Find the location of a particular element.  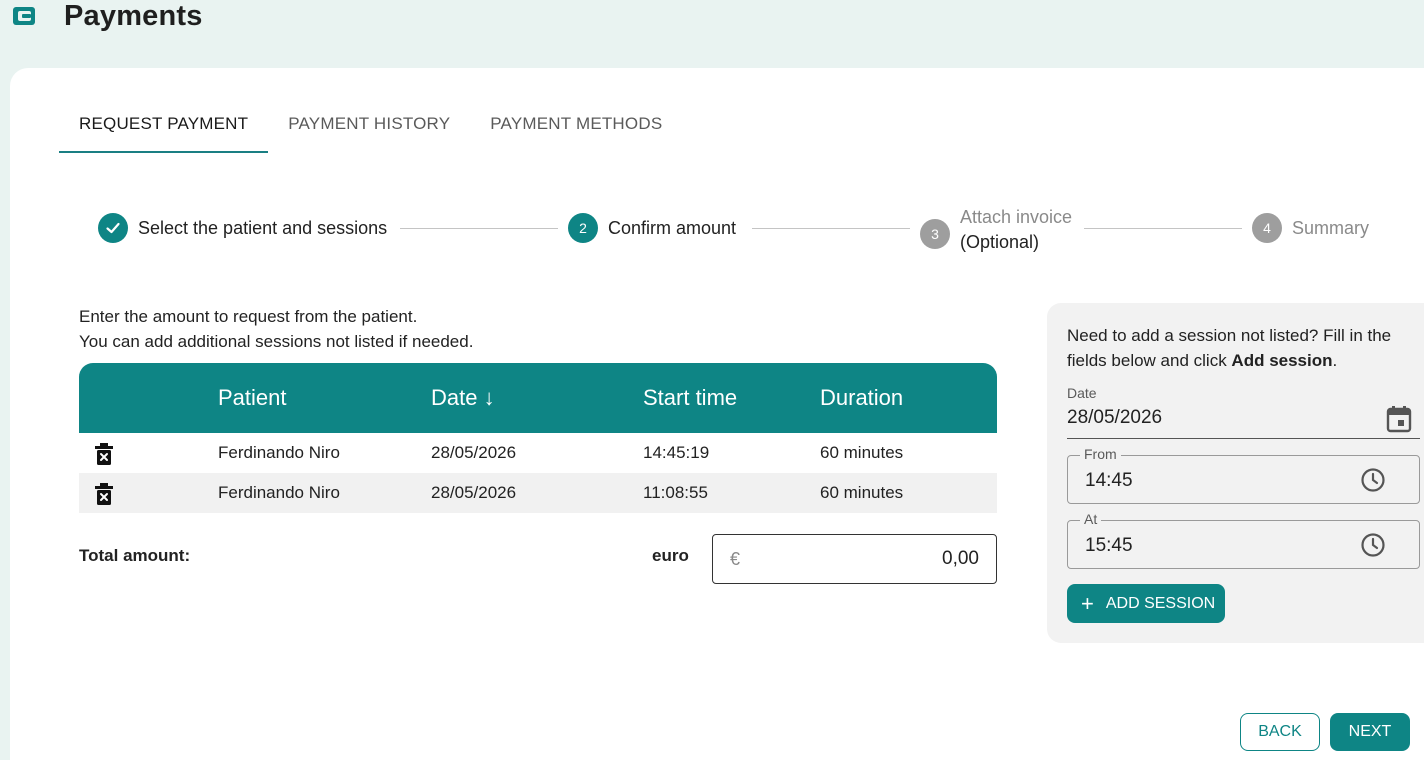

app-header: Payments is located at coordinates (712, 34).